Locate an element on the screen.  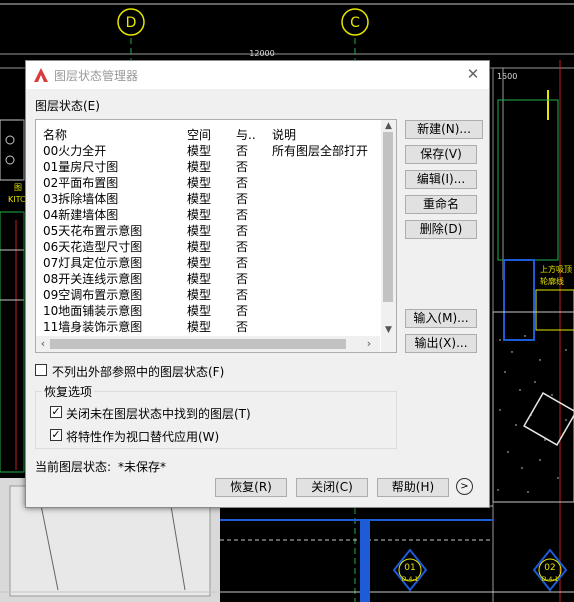
table-row: 08开关连线示意图 模型 否 is located at coordinates (208, 278).